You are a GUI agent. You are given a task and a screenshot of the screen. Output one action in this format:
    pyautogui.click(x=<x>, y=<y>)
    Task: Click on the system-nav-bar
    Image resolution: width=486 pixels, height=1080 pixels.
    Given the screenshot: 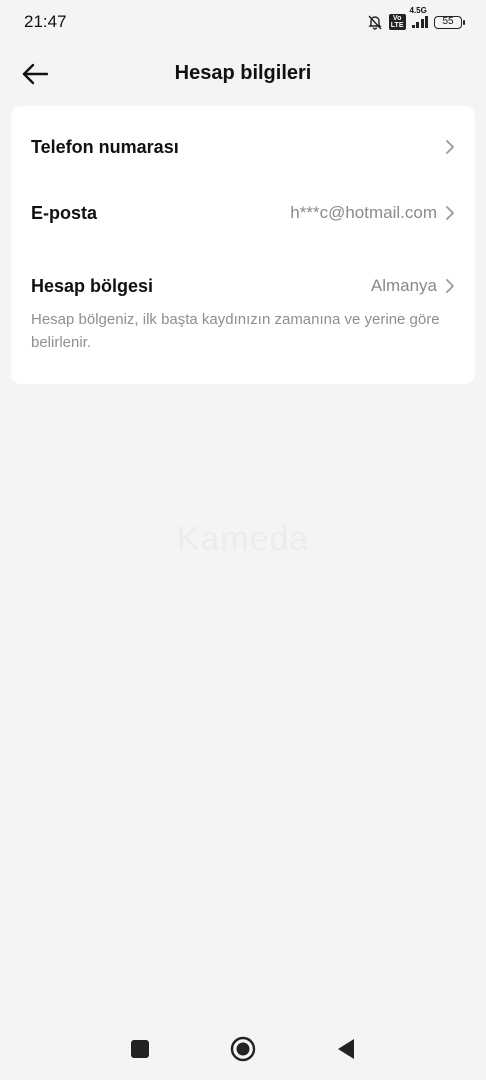 What is the action you would take?
    pyautogui.click(x=243, y=1049)
    